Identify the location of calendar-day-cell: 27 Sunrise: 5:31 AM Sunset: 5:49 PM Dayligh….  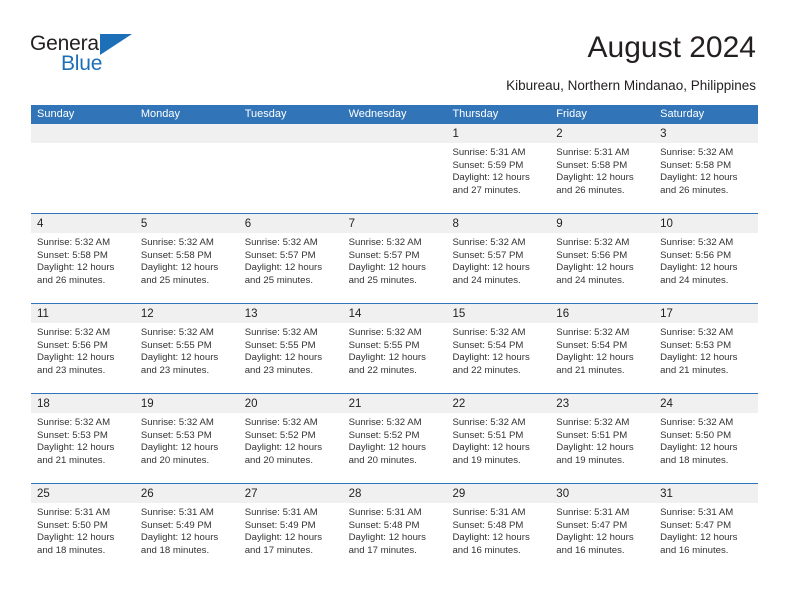
(290, 528).